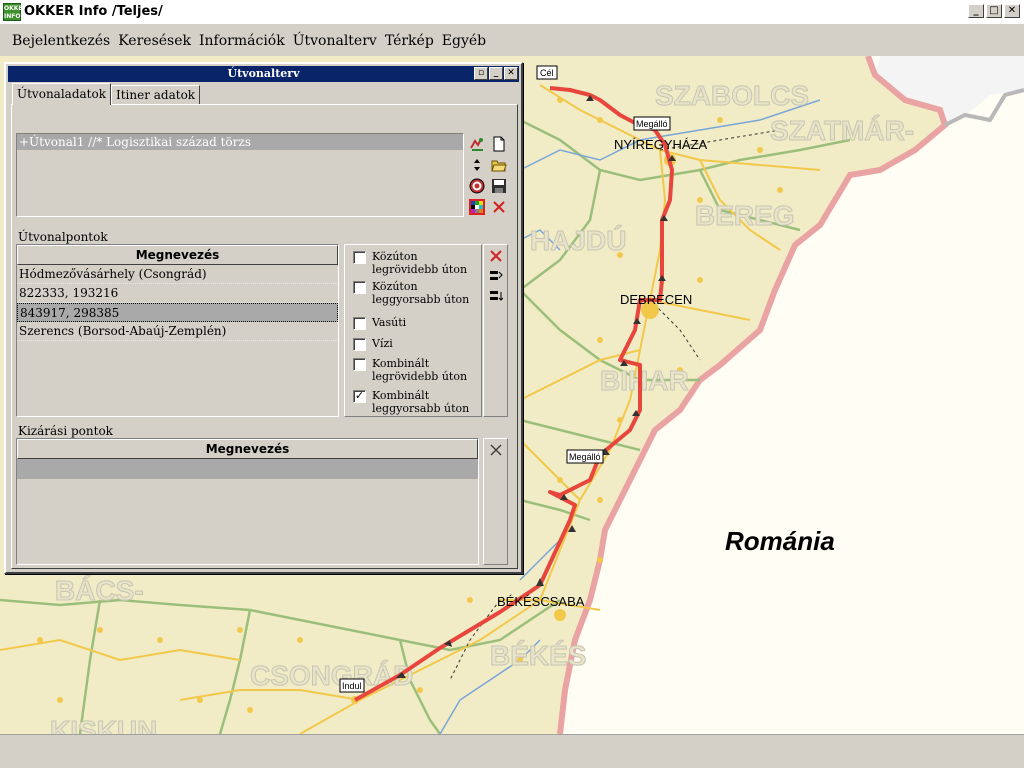  I want to click on delete-exclusion-icon, so click(496, 450).